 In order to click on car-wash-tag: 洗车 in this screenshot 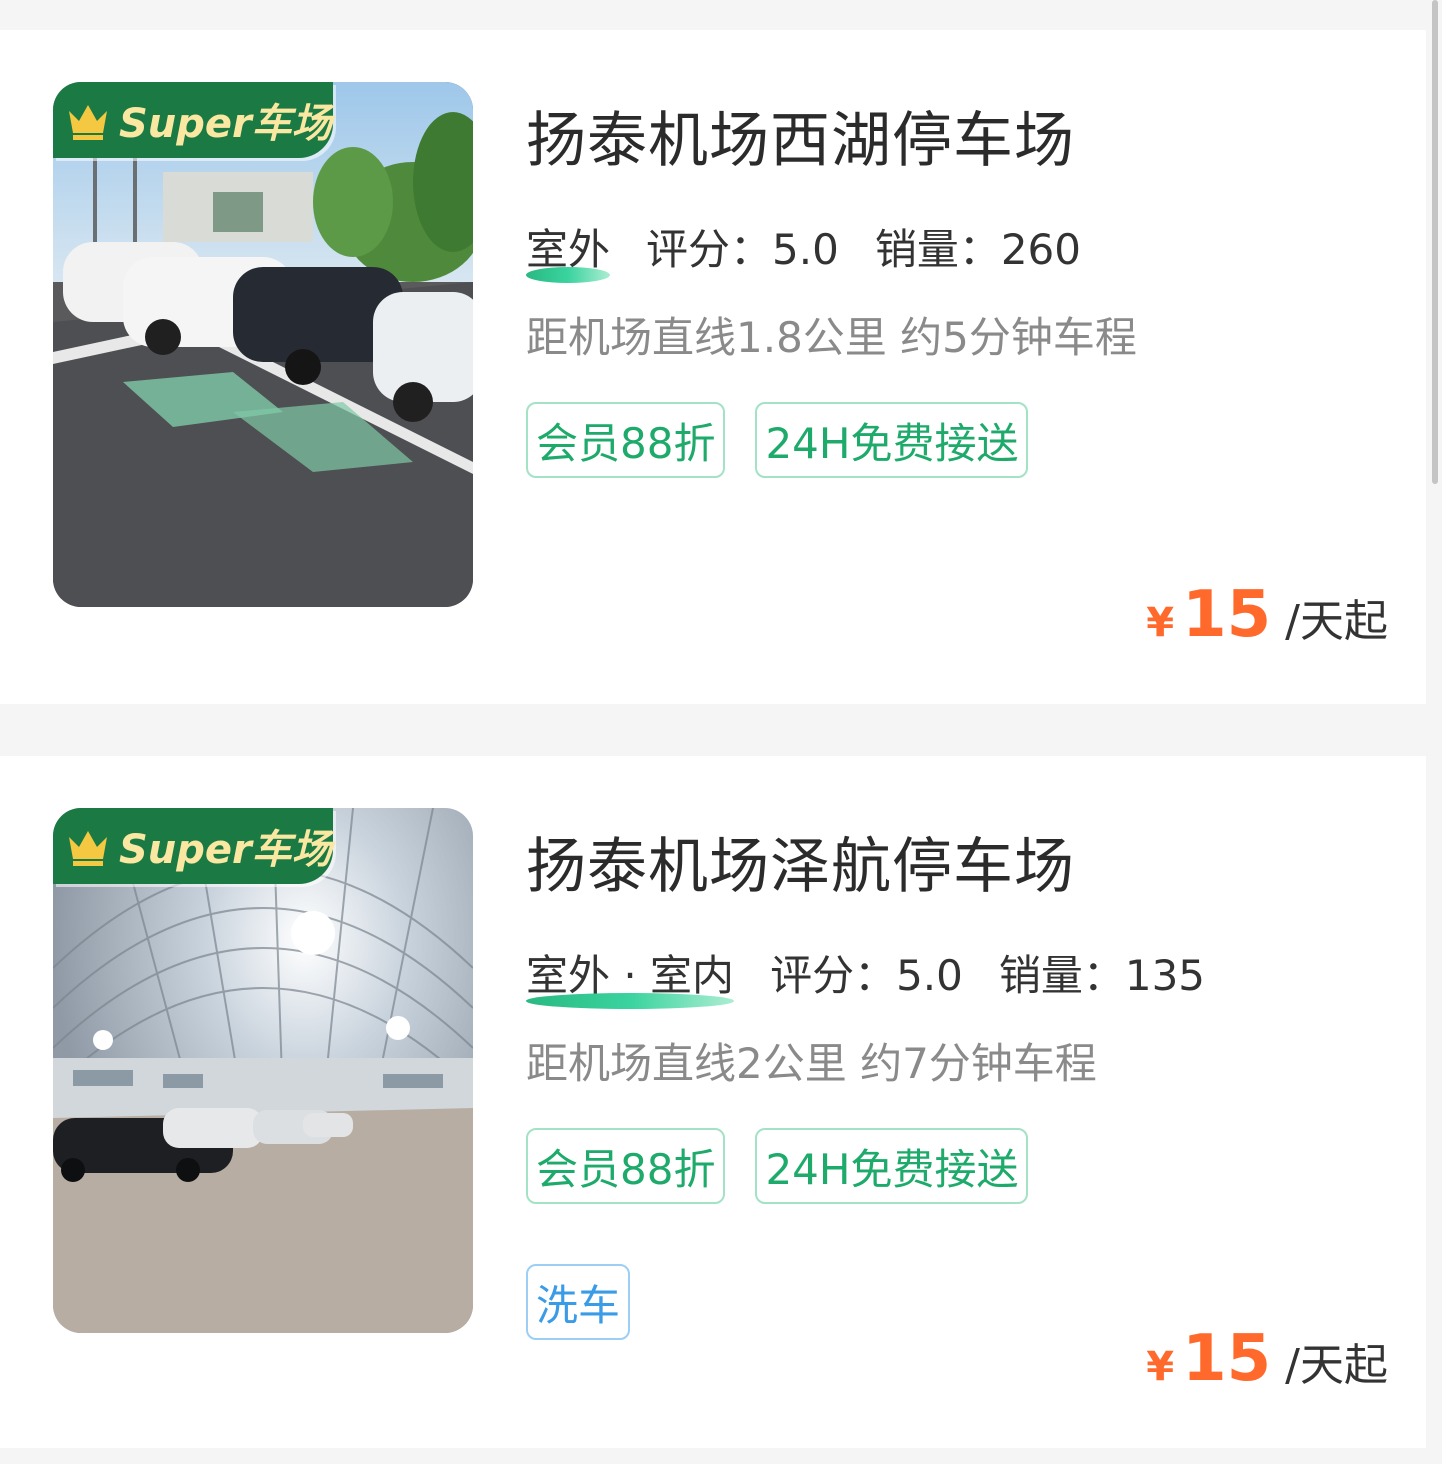, I will do `click(578, 1302)`.